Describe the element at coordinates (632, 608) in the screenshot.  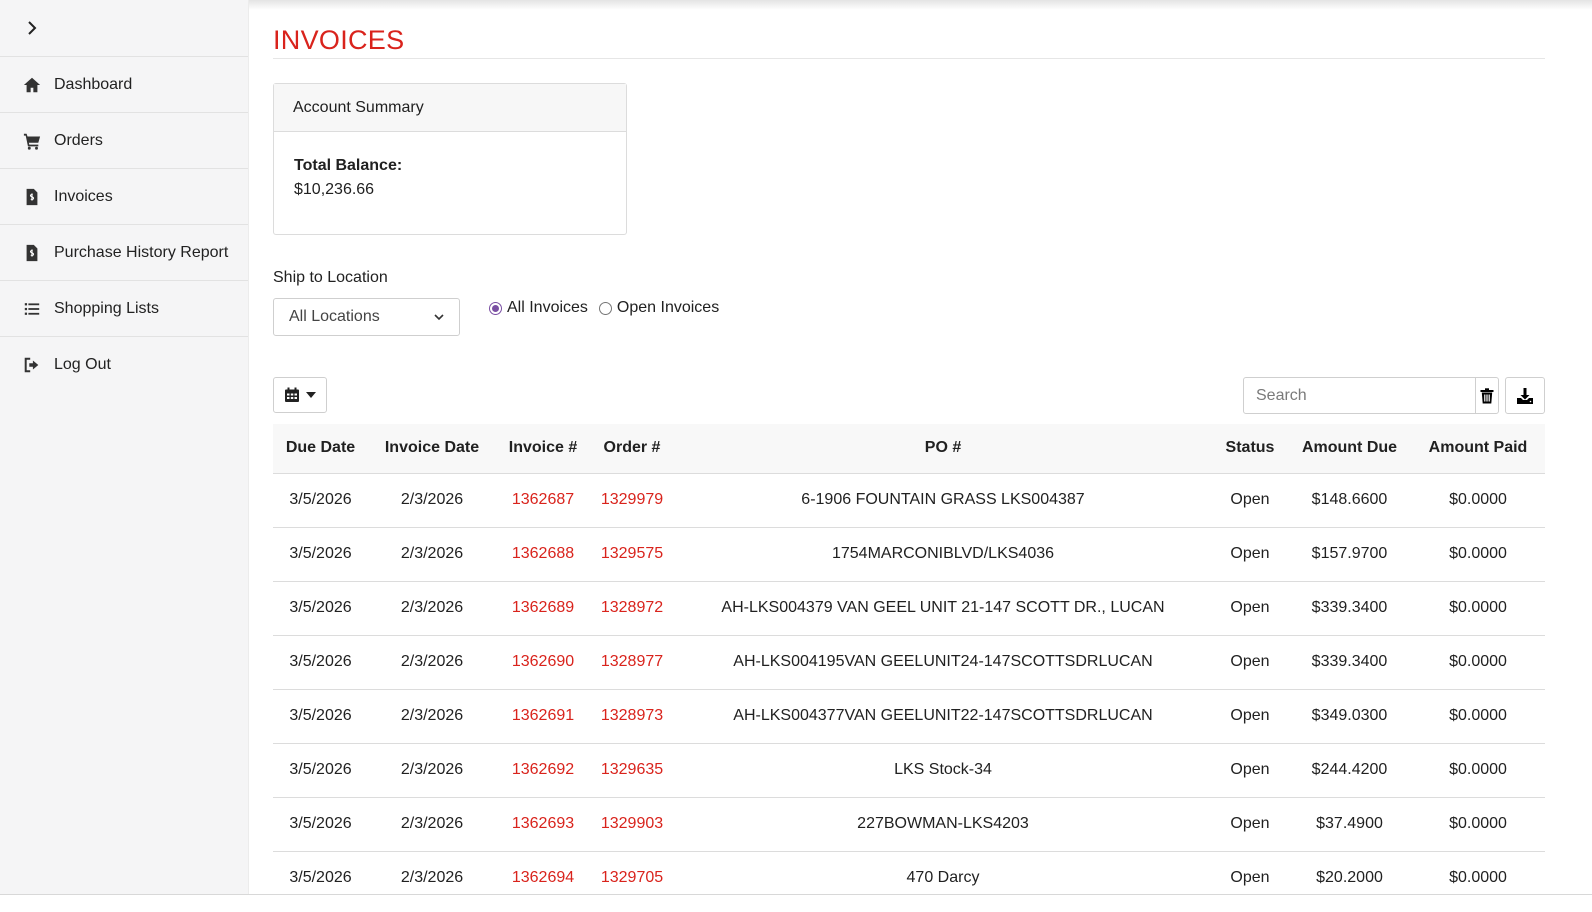
I see `order-number-link: 1328972` at that location.